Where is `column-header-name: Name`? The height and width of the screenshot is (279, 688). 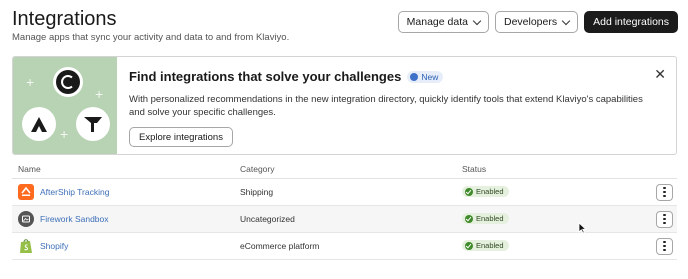 column-header-name: Name is located at coordinates (29, 169).